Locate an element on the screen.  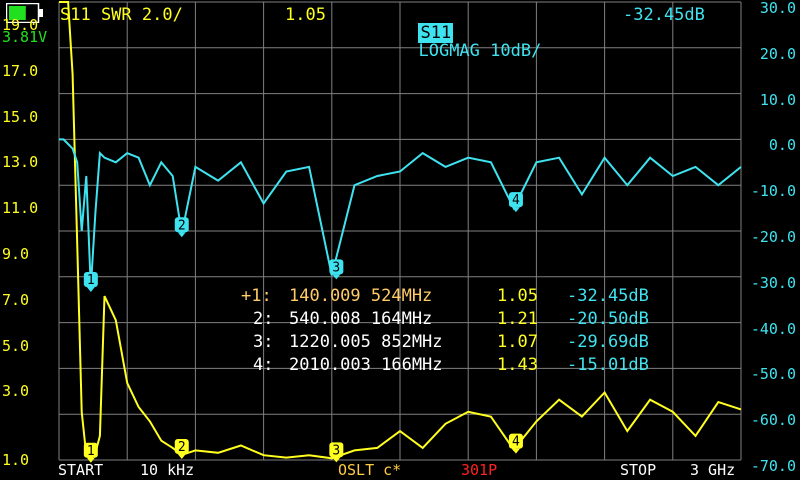
marker-frequency: 540.008 164MHz is located at coordinates (361, 319).